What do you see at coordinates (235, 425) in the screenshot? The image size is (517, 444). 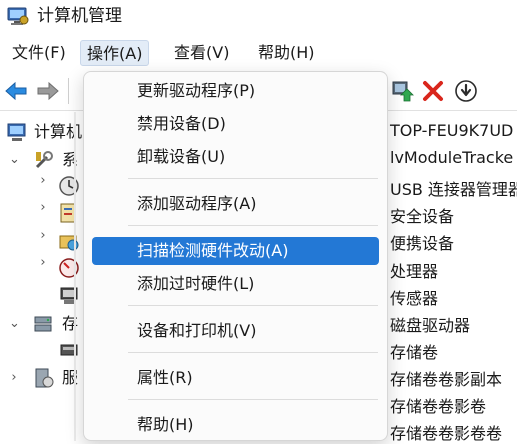 I see `menu-help-item: 帮助(H)` at bounding box center [235, 425].